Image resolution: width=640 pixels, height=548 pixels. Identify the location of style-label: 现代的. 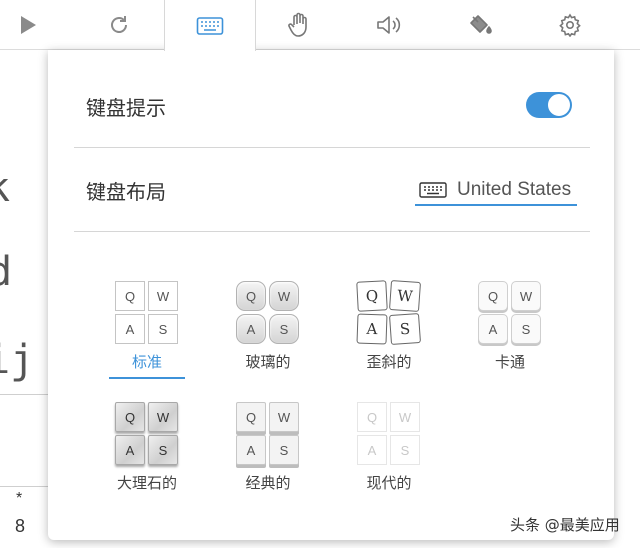
(389, 483).